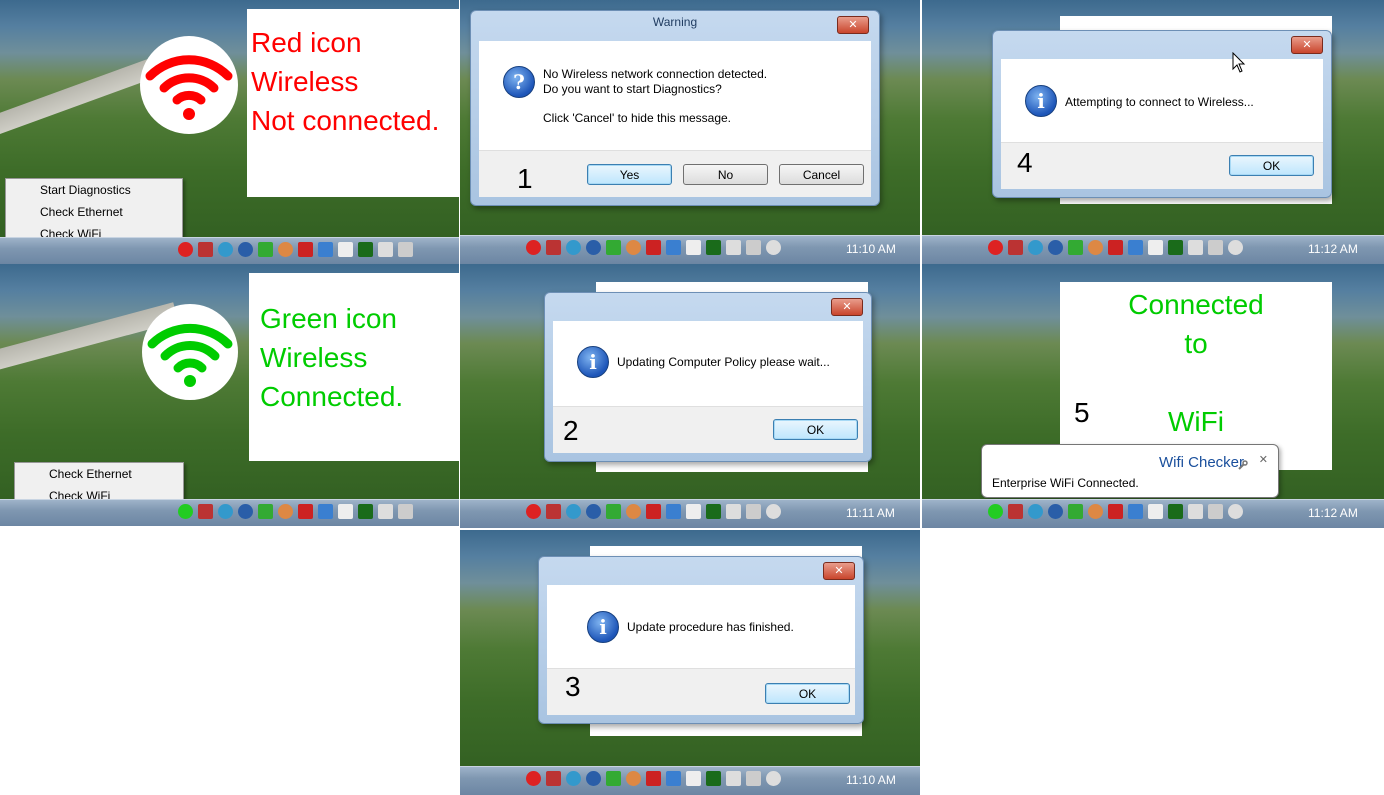 The image size is (1384, 795). What do you see at coordinates (1263, 459) in the screenshot?
I see `balloon-close-button: ✕` at bounding box center [1263, 459].